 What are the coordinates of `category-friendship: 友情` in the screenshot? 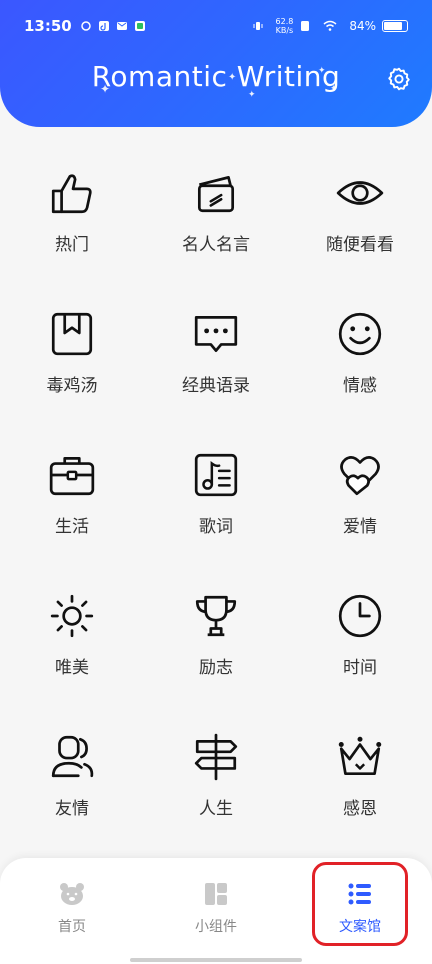 It's located at (72, 774).